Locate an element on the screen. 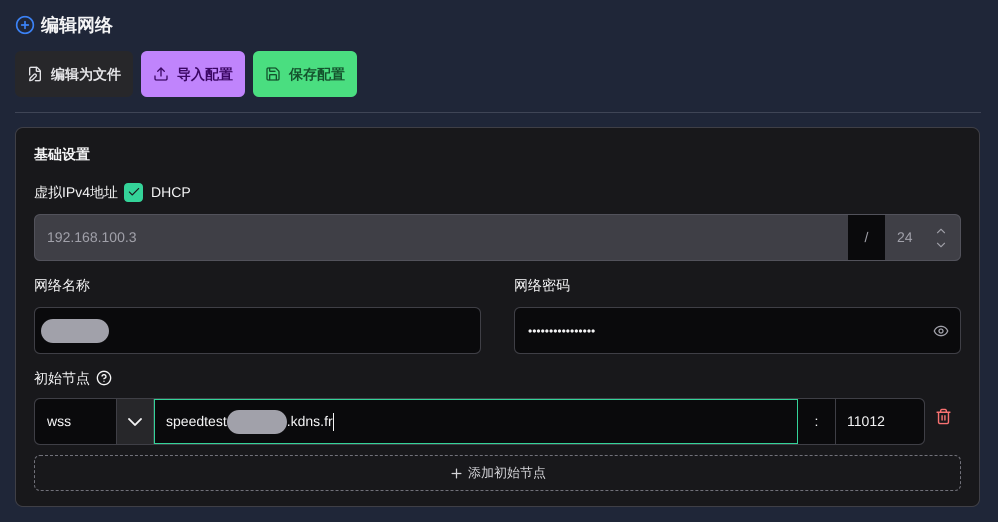  upload-icon is located at coordinates (161, 74).